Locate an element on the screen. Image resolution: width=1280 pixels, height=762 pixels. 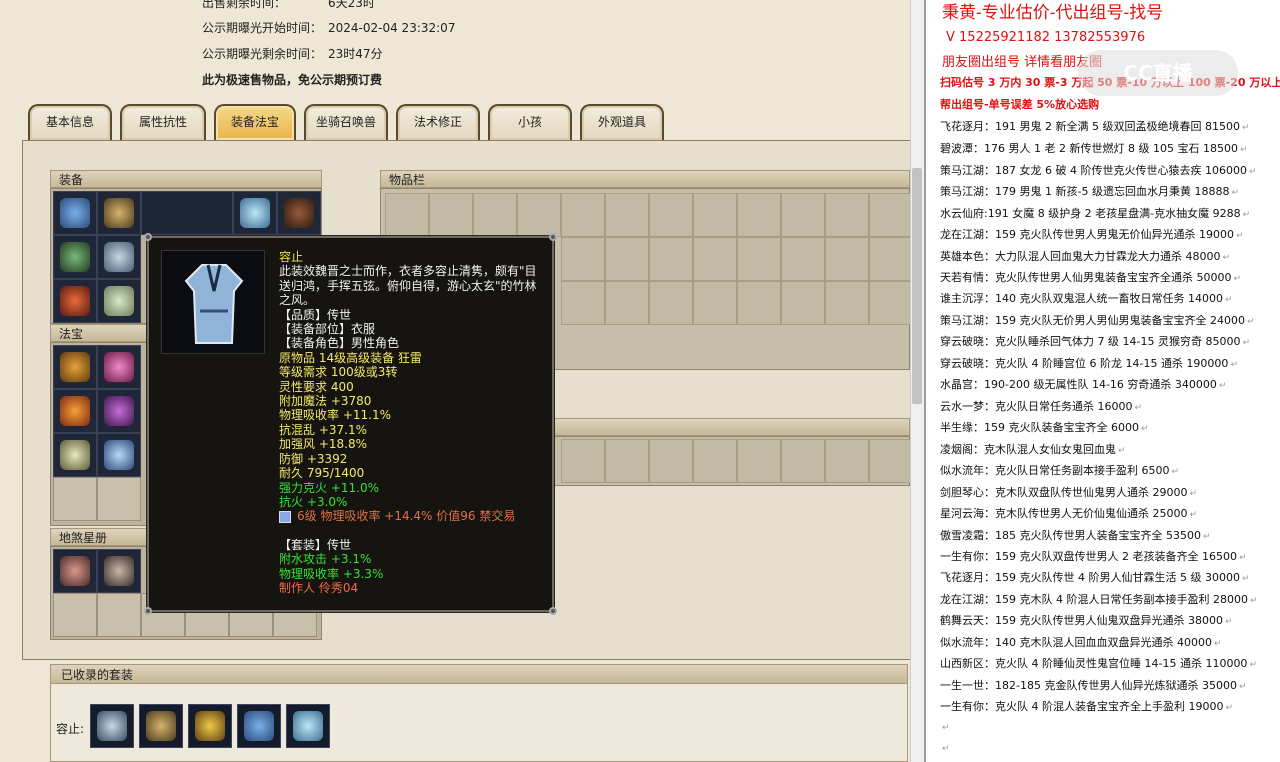
item-armor-image is located at coordinates (213, 302).